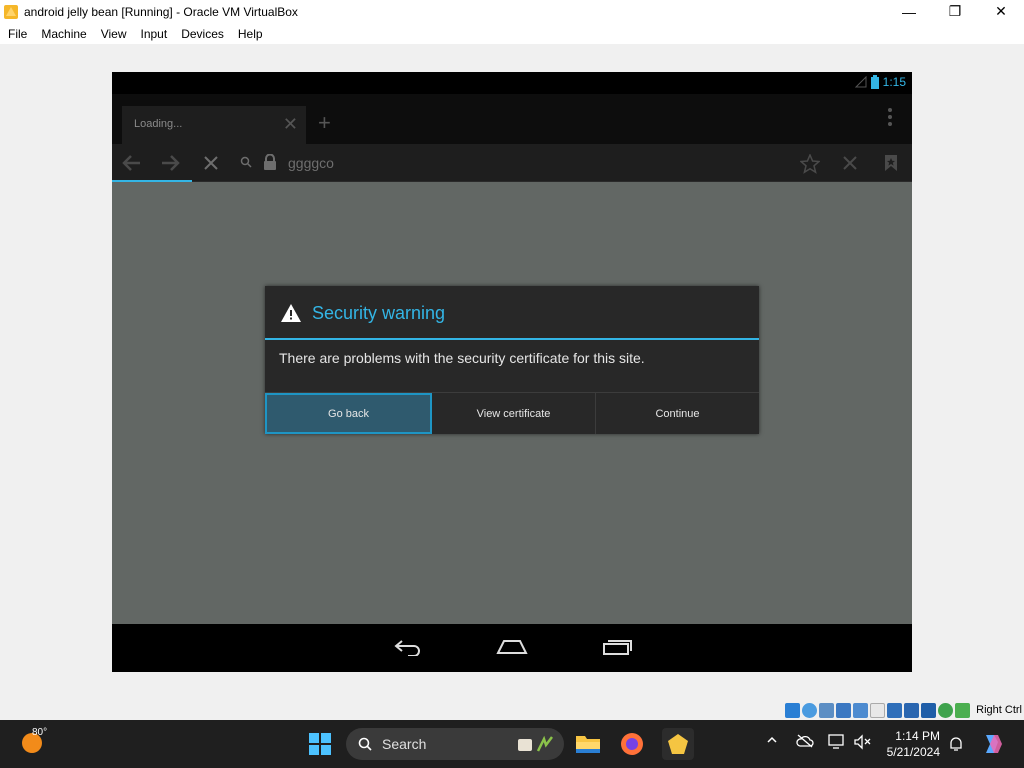  What do you see at coordinates (512, 163) in the screenshot?
I see `browser-url-bar: ggggco` at bounding box center [512, 163].